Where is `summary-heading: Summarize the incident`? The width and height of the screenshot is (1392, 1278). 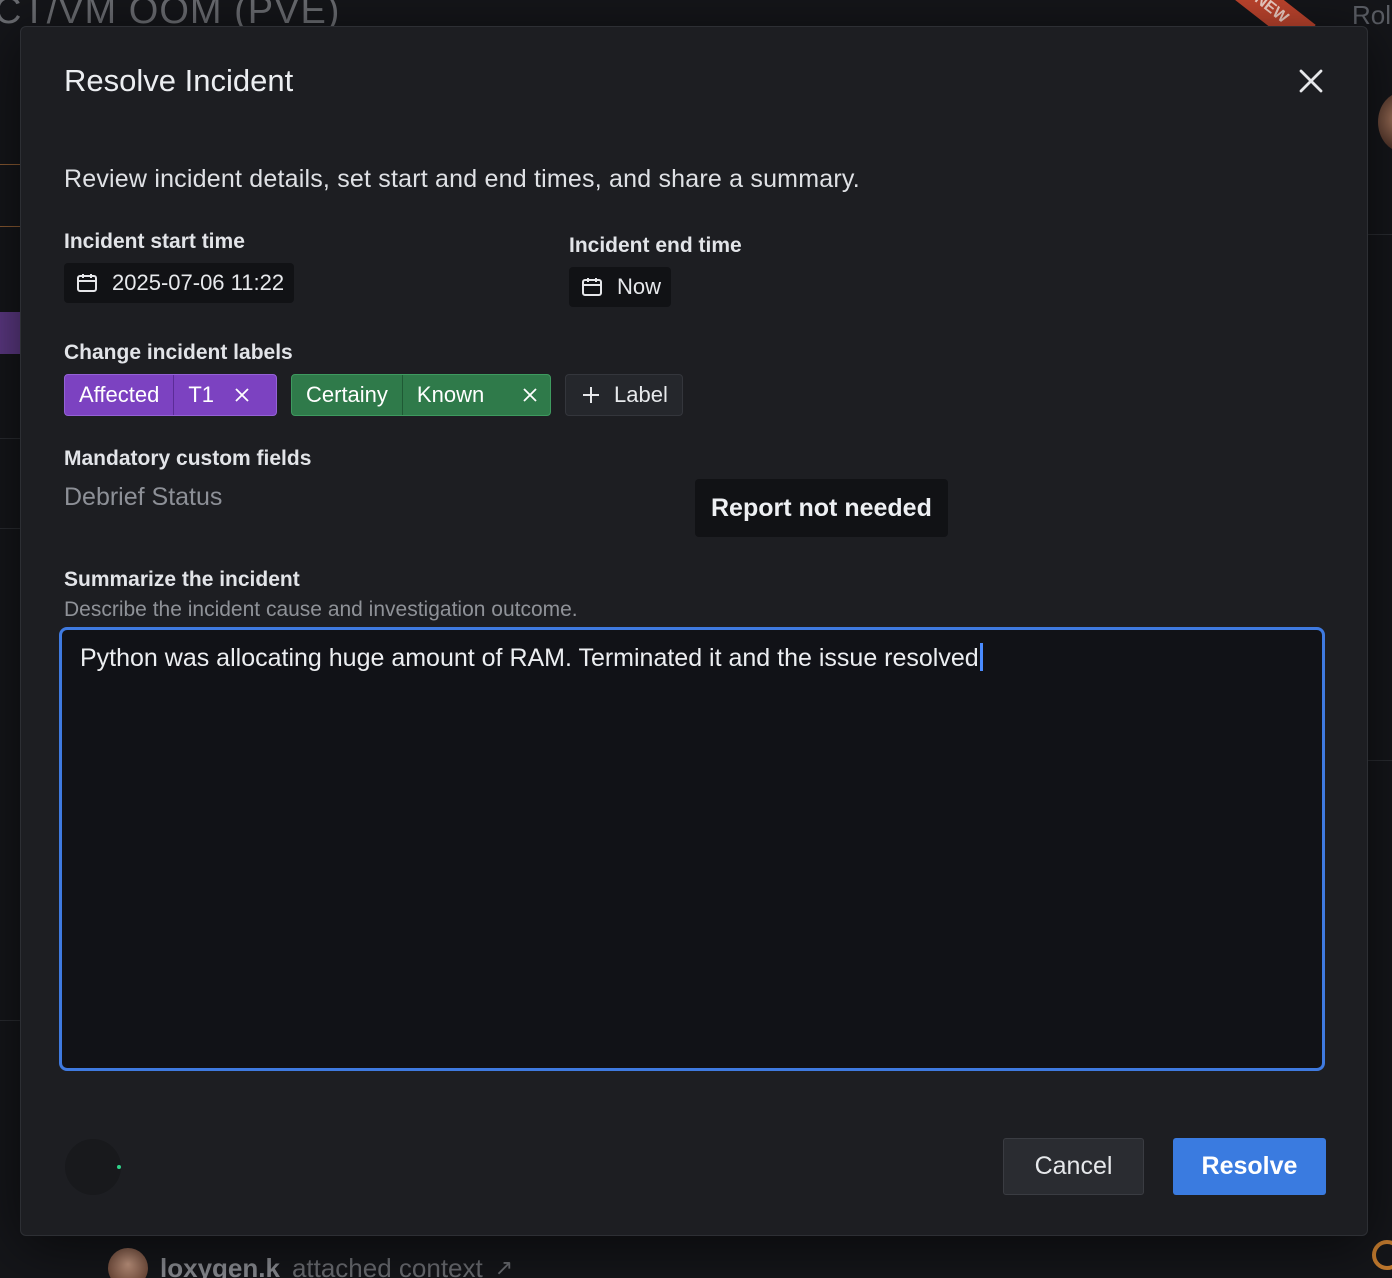 summary-heading: Summarize the incident is located at coordinates (182, 579).